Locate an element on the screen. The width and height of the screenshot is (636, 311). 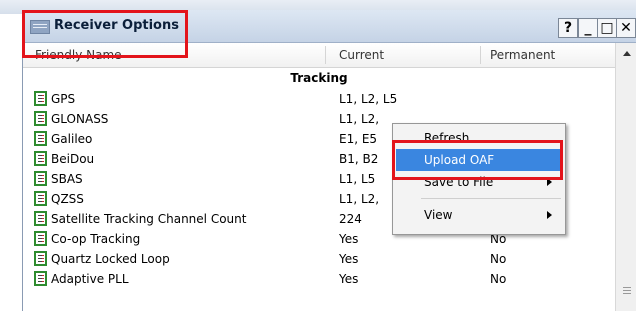
close-button: ✕ is located at coordinates (626, 28).